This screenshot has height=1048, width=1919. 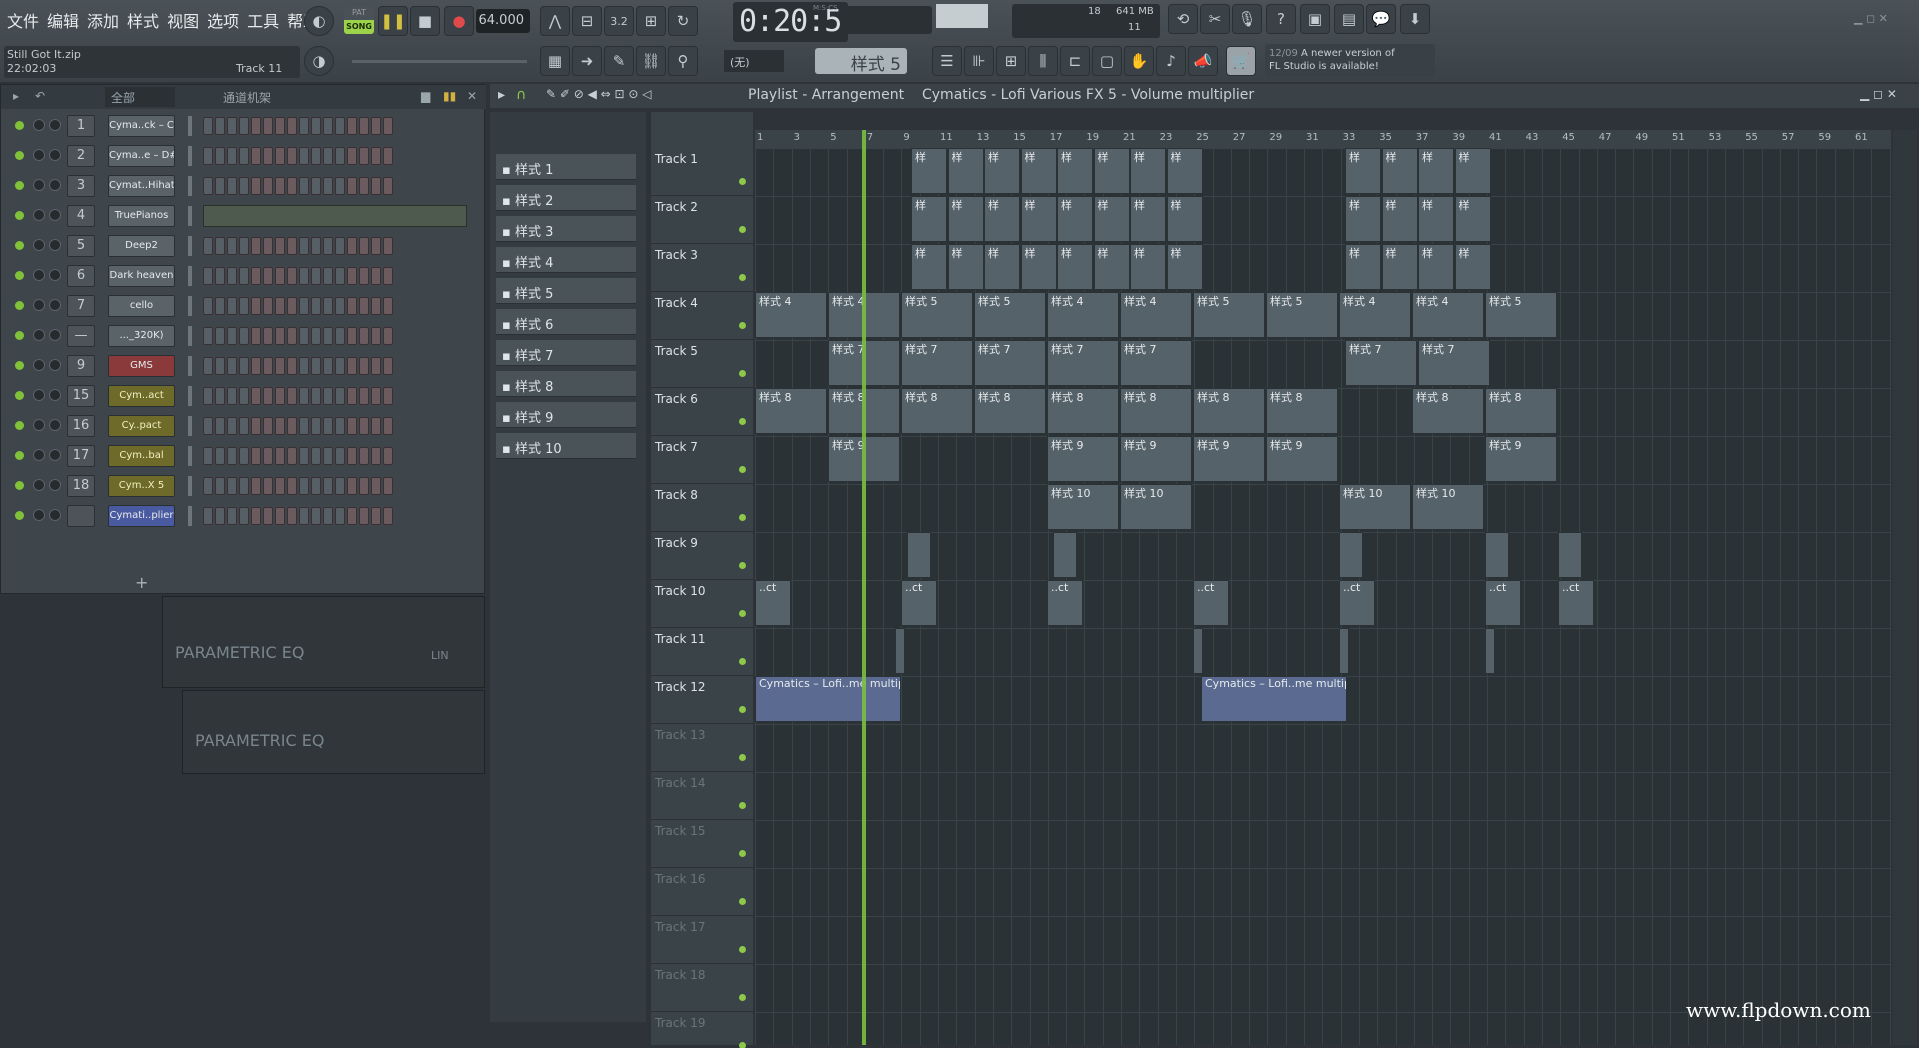 I want to click on stamp-icon: ⚲, so click(x=683, y=61).